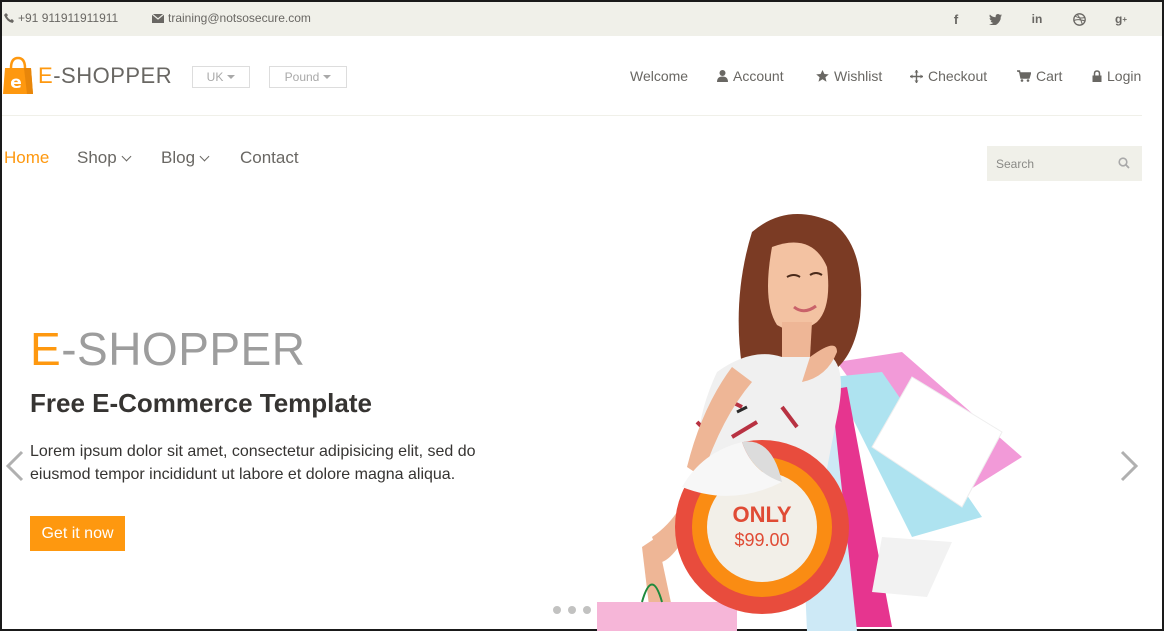 The width and height of the screenshot is (1164, 631). What do you see at coordinates (849, 76) in the screenshot?
I see `wishlist-link: Wishlist` at bounding box center [849, 76].